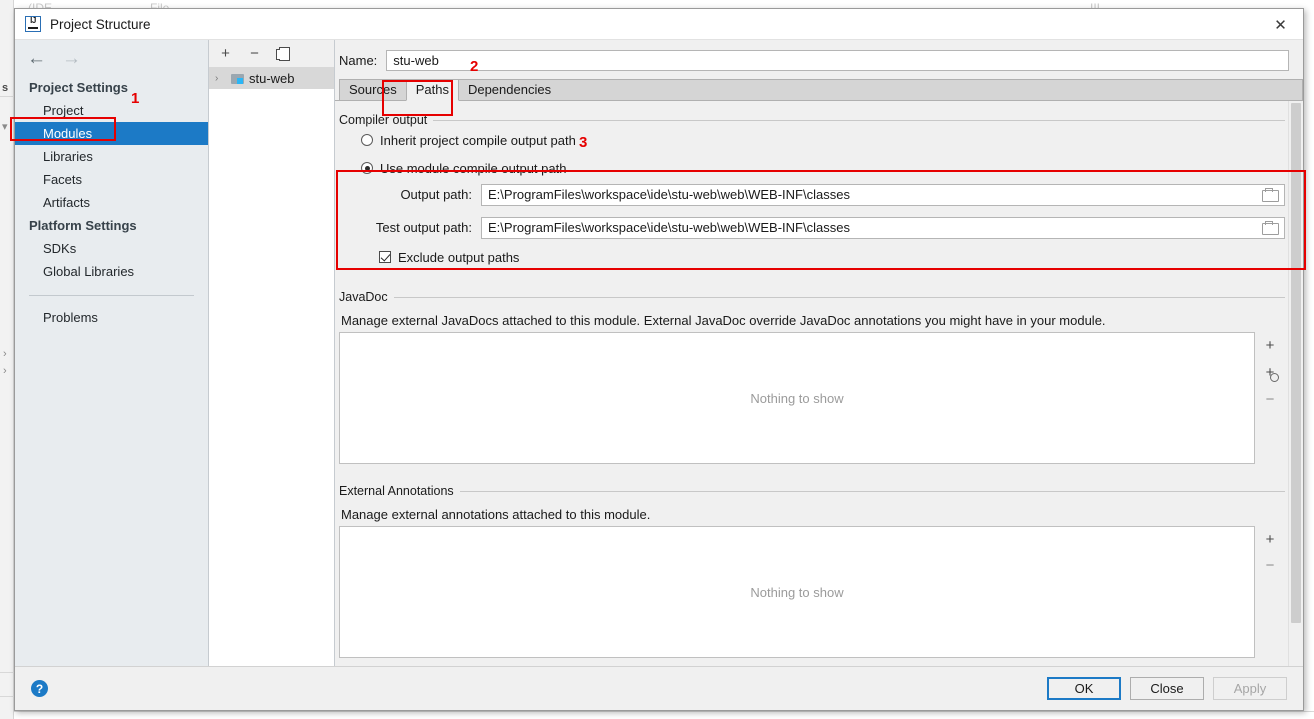 Image resolution: width=1314 pixels, height=719 pixels. I want to click on external-annotations-list-buttons: + −, so click(1270, 592).